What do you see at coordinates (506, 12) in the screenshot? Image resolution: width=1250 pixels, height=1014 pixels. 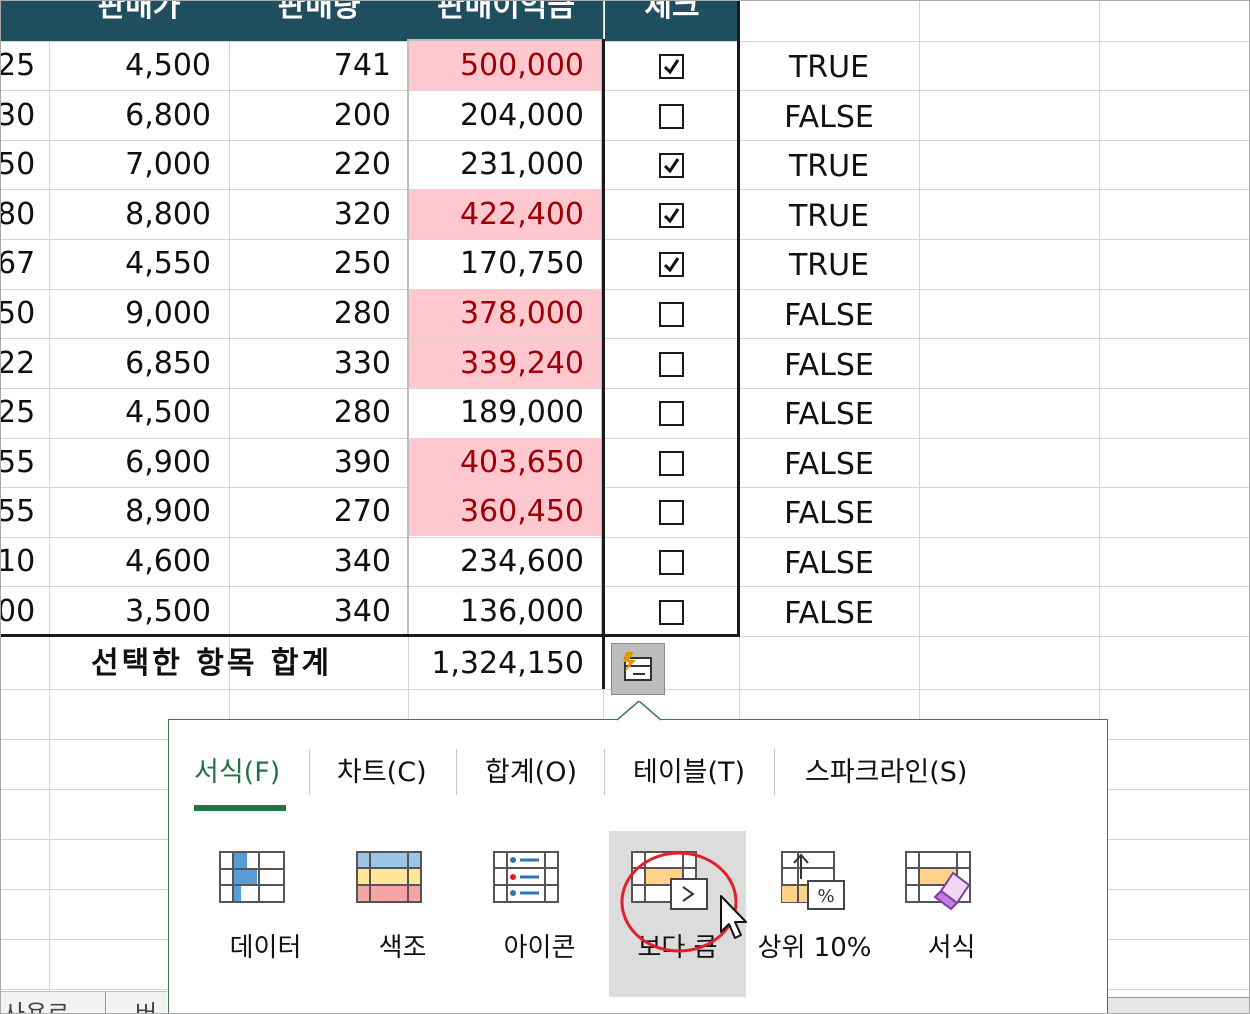 I see `header-profit: 판매이익금` at bounding box center [506, 12].